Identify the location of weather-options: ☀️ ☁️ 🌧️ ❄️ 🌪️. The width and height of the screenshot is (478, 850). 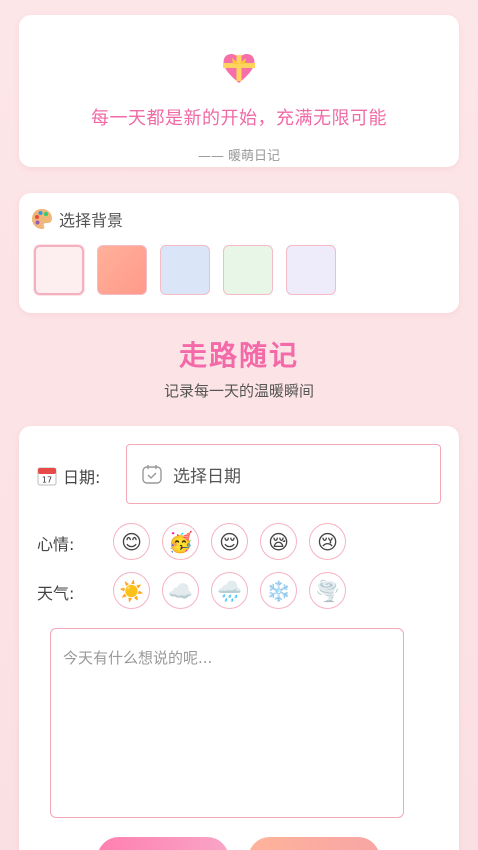
(229, 590).